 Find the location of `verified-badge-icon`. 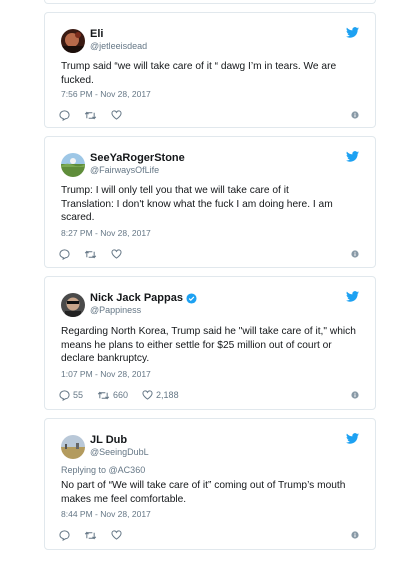

verified-badge-icon is located at coordinates (191, 298).